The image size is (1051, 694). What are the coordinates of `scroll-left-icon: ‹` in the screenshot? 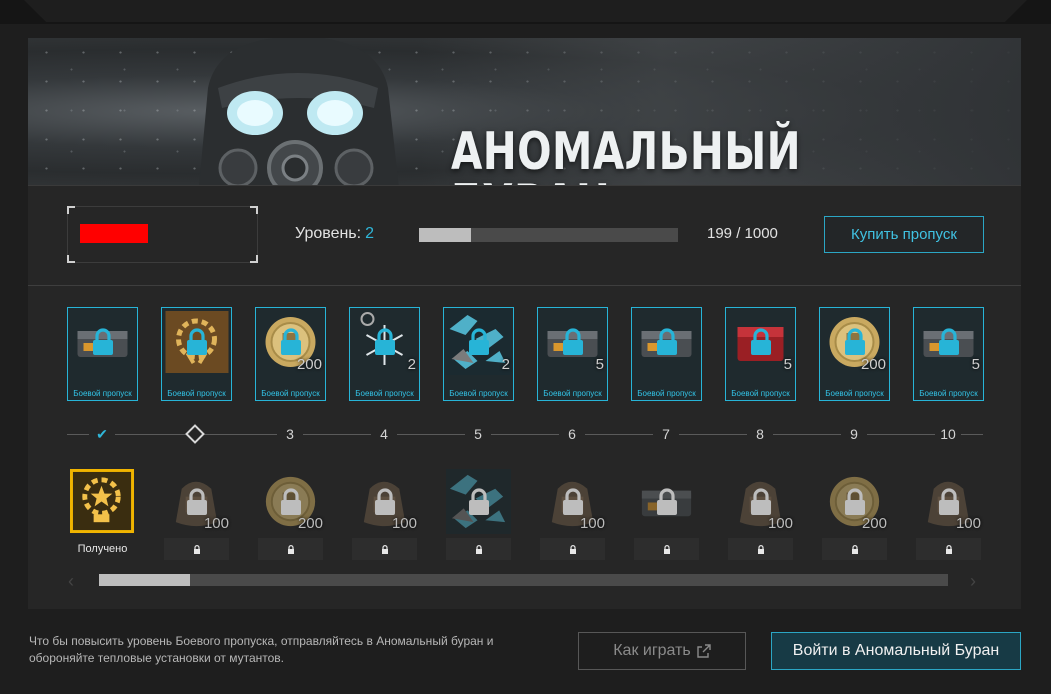 It's located at (71, 581).